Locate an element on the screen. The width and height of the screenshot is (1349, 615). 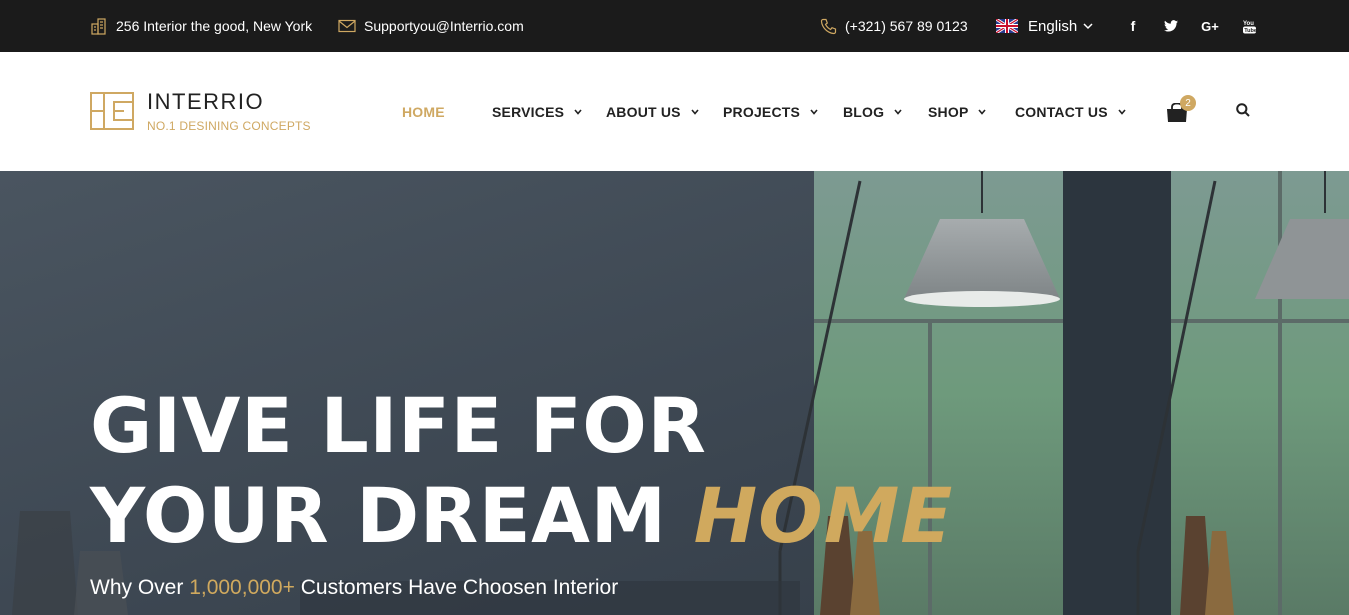
cart-count-badge: 2 is located at coordinates (1188, 103).